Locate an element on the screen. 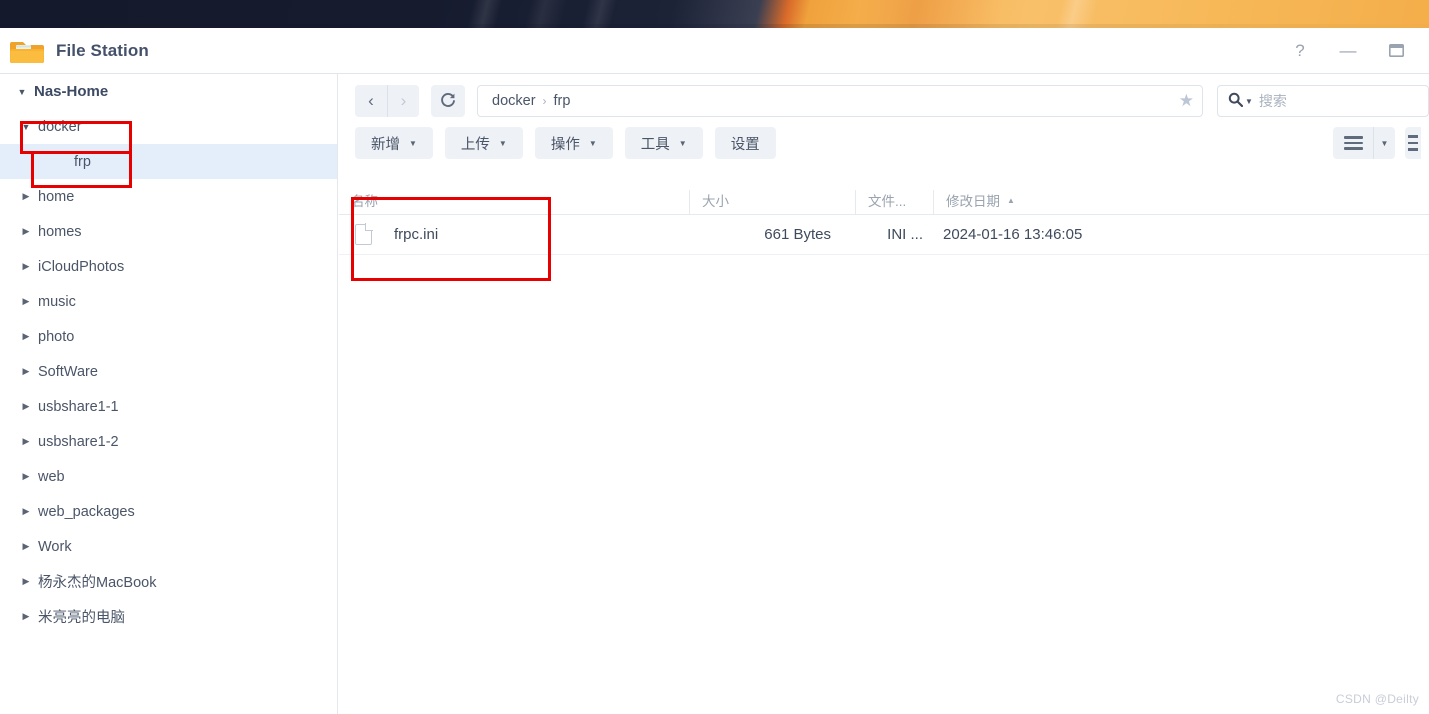 This screenshot has height=714, width=1429. sidebar-item-label: iCloudPhotos is located at coordinates (81, 266).